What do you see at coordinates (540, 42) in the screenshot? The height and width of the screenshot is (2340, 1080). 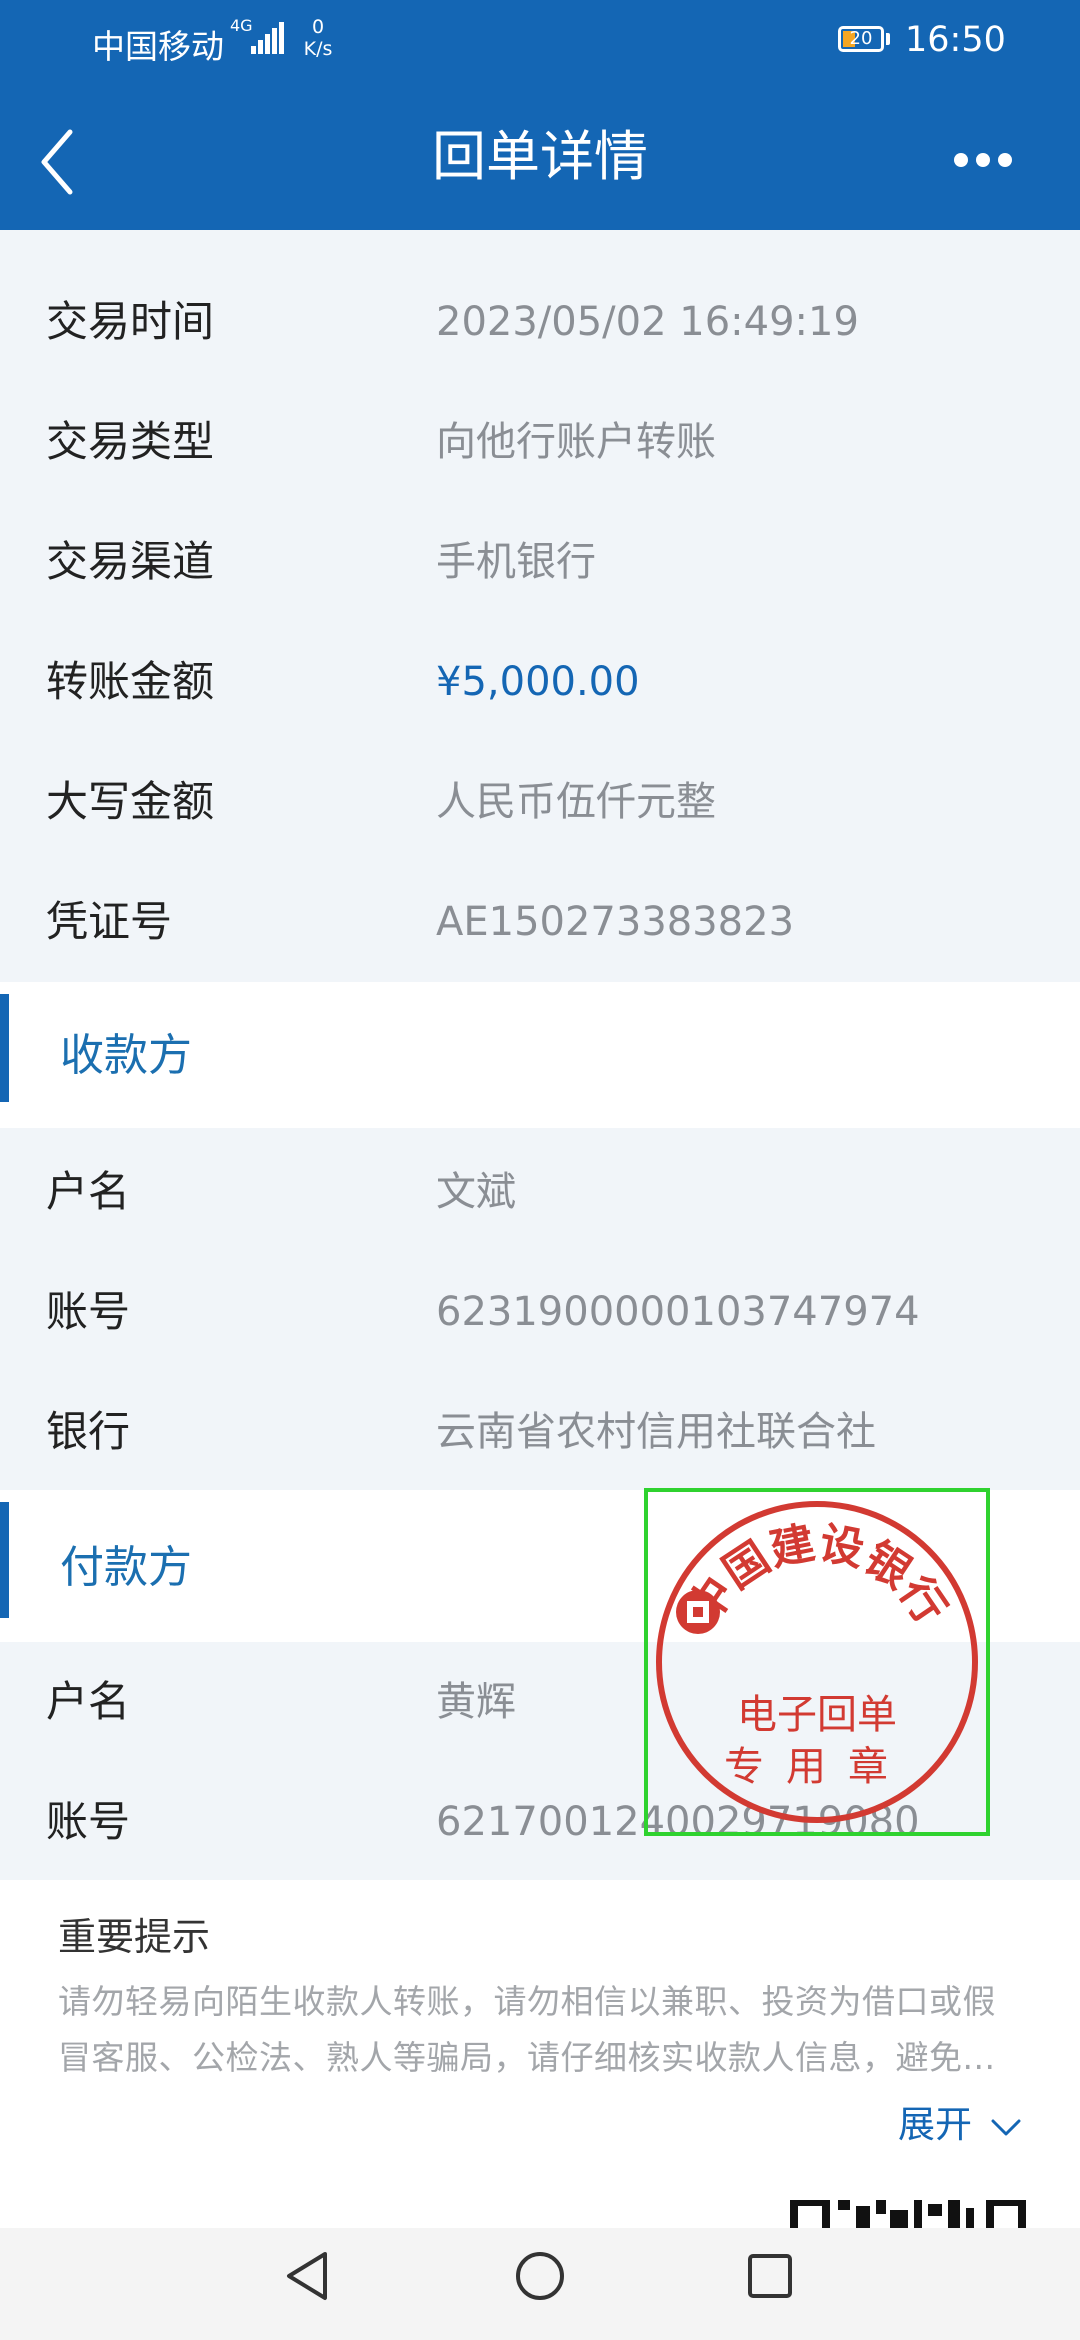 I see `status-bar: 中国移动 4G 0 K/s 20 16:50` at bounding box center [540, 42].